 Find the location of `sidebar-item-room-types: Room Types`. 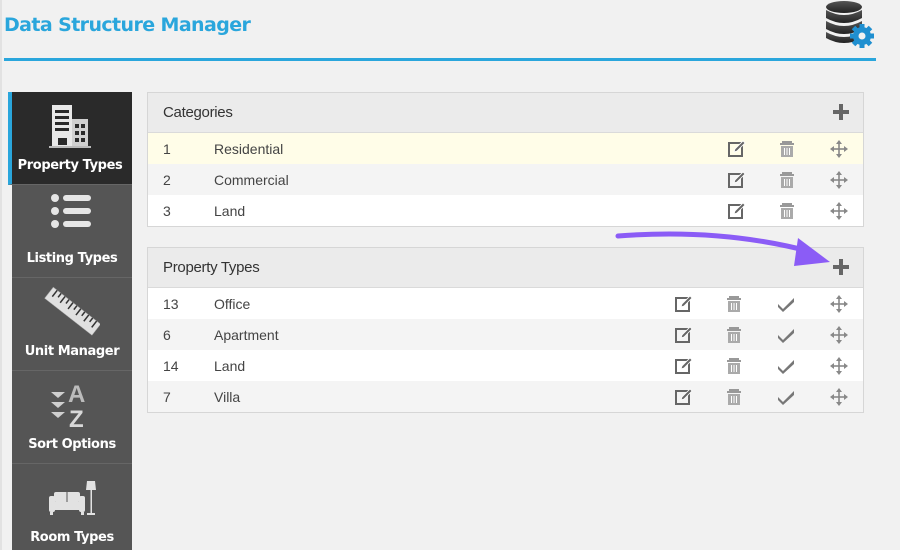

sidebar-item-room-types: Room Types is located at coordinates (72, 507).